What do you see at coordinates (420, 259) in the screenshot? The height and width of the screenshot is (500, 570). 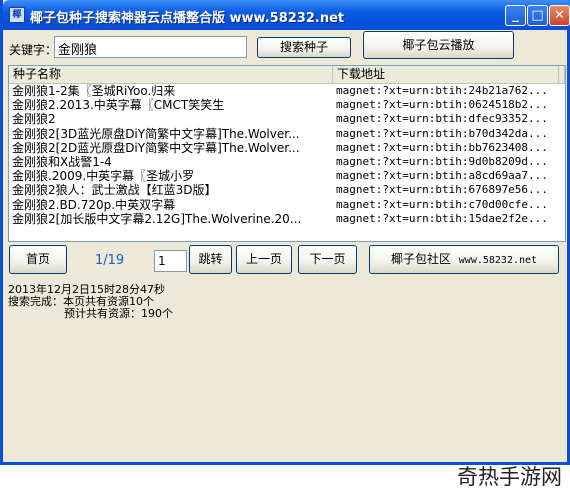 I see `community-label: 椰子包社区` at bounding box center [420, 259].